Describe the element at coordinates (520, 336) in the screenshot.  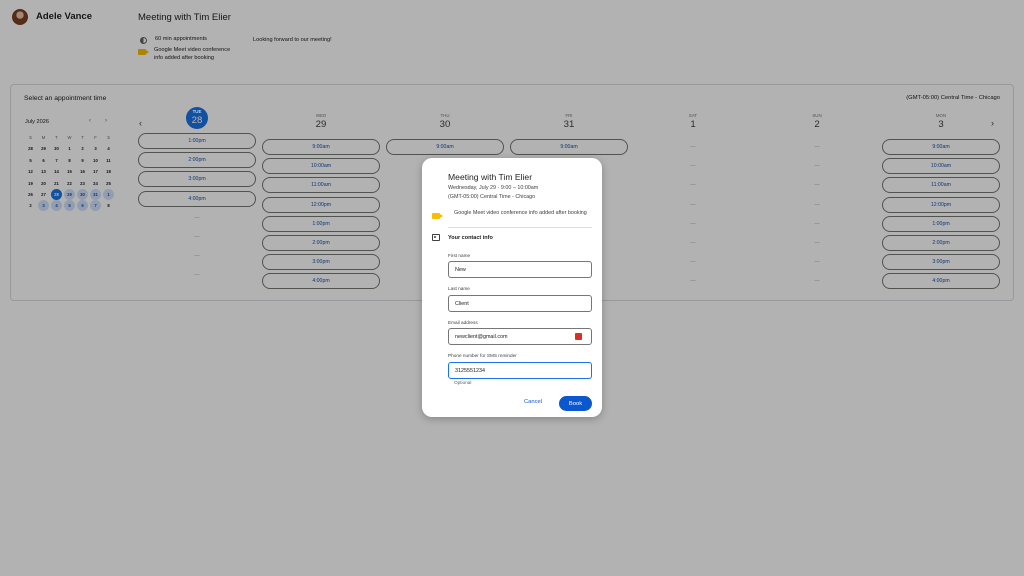
I see `email-field` at that location.